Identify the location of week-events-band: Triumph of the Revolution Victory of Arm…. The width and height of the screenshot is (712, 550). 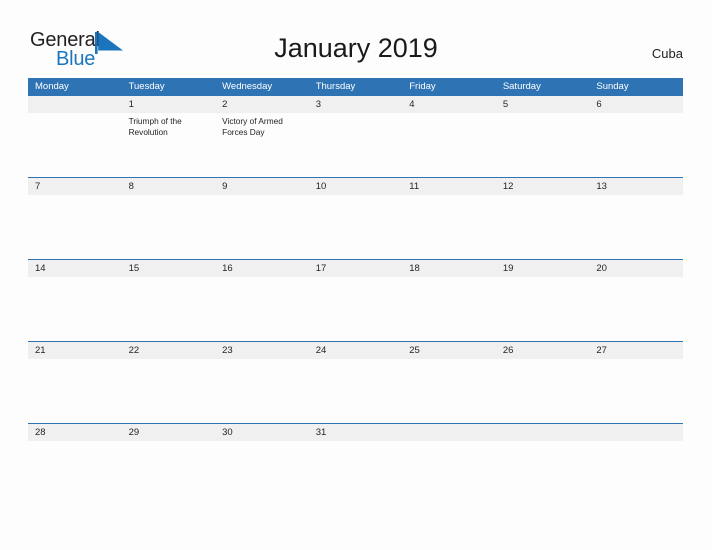
(355, 145).